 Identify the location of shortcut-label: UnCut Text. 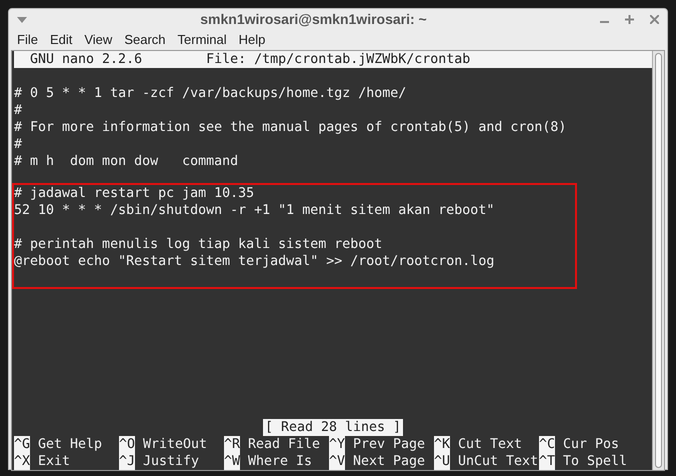
(497, 461).